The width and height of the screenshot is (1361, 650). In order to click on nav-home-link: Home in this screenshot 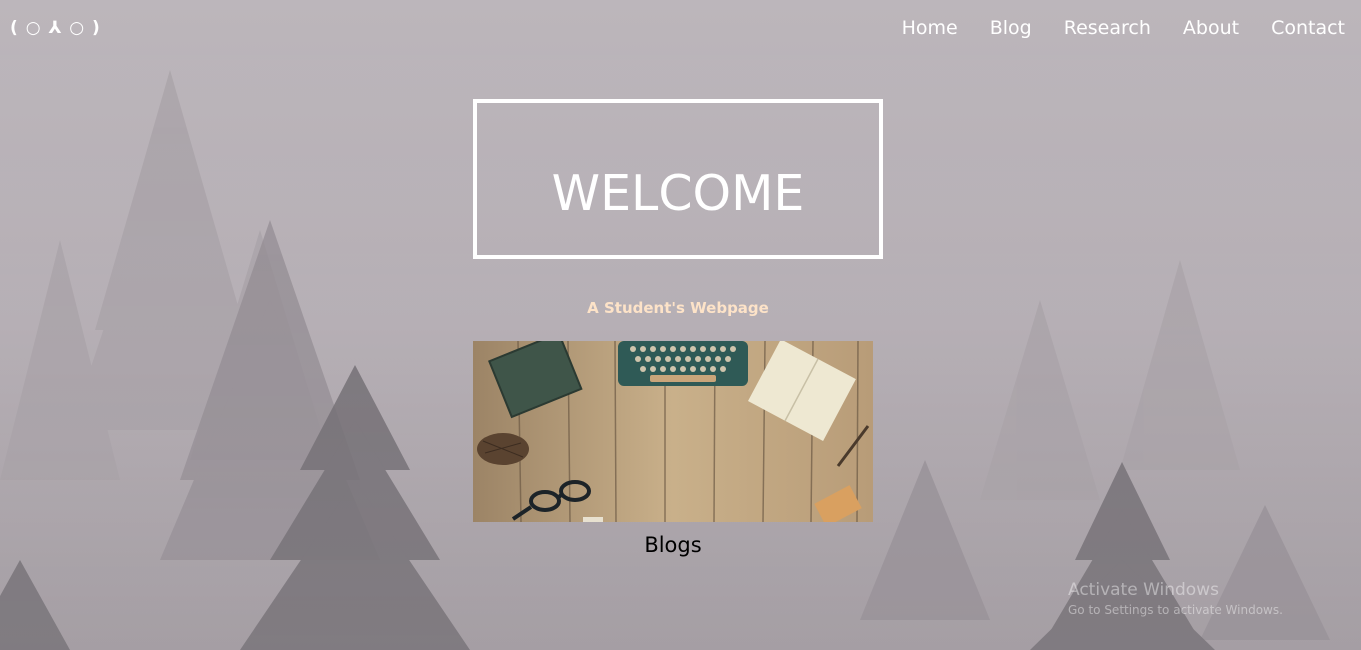, I will do `click(930, 28)`.